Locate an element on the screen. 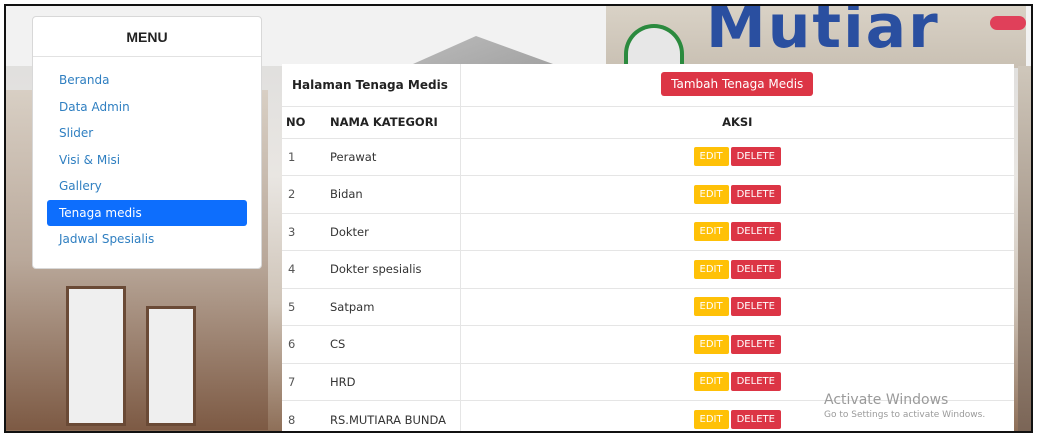 The image size is (1037, 437). table-row: 3 Dokter EDIT DELETE is located at coordinates (648, 231).